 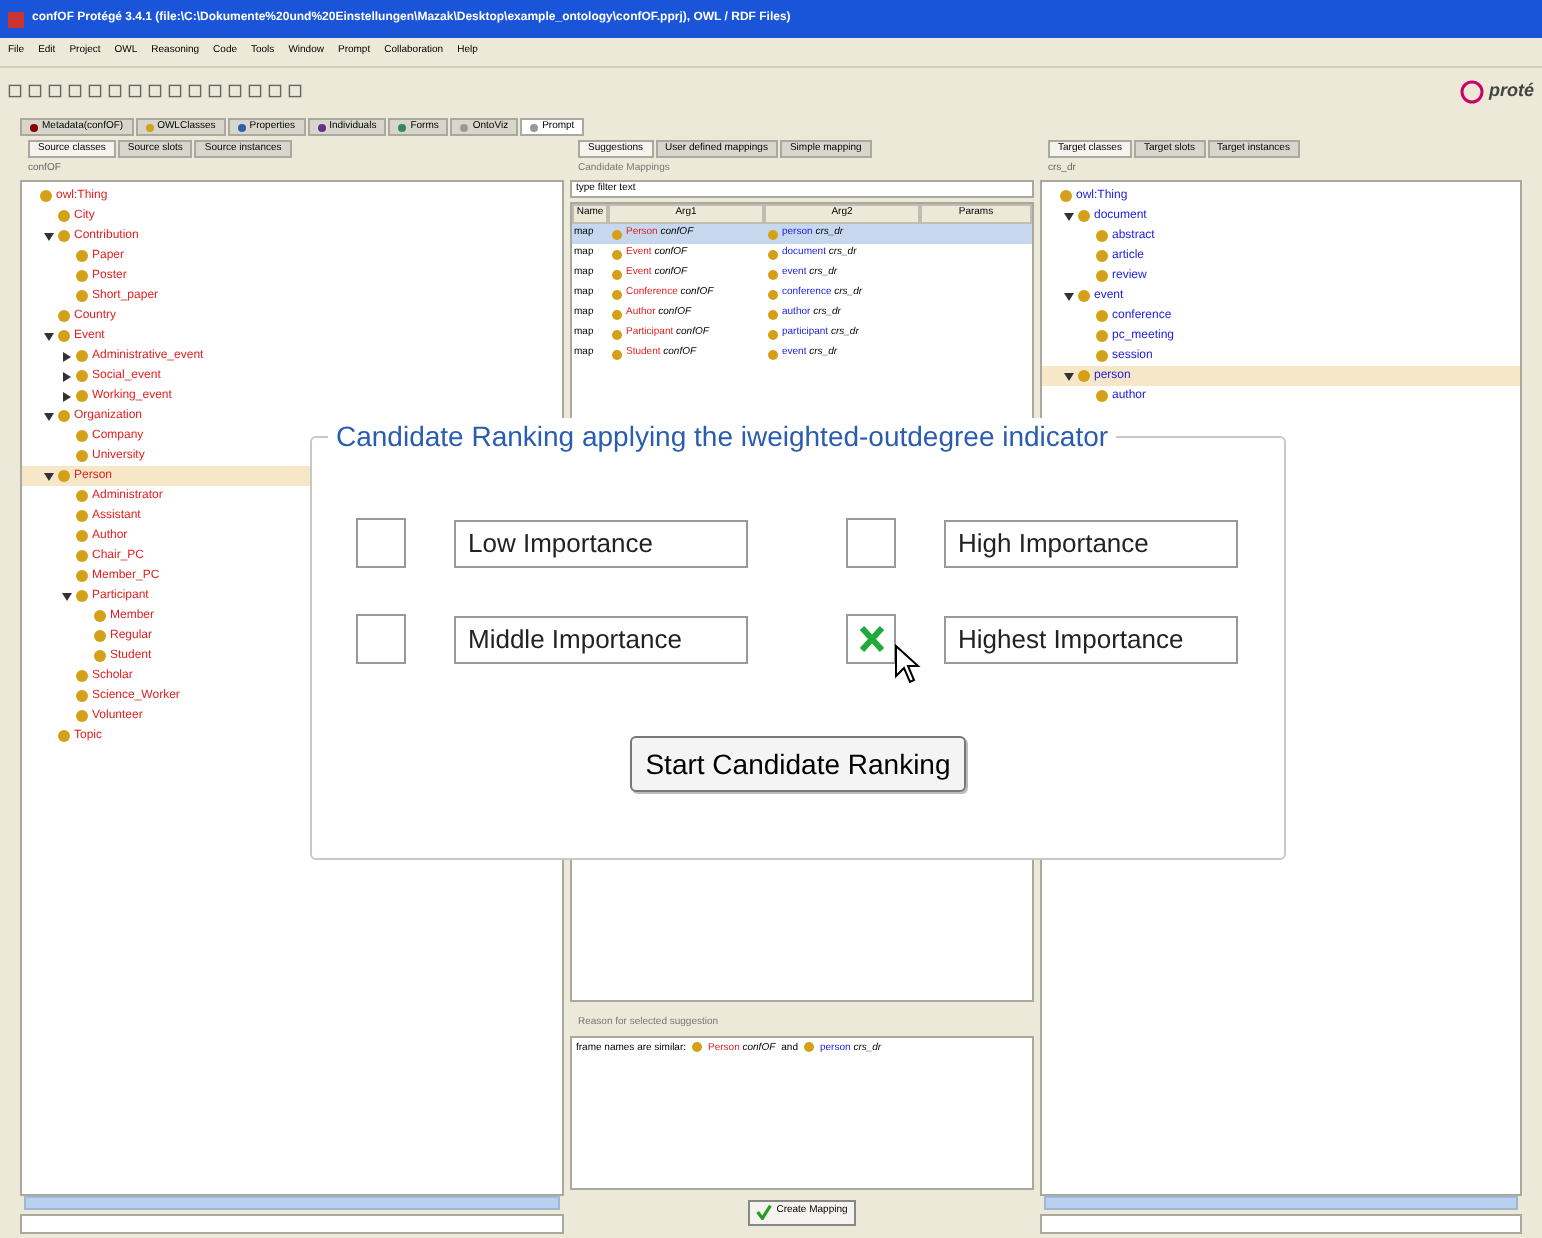 I want to click on importance-label: Low Importance, so click(x=601, y=543).